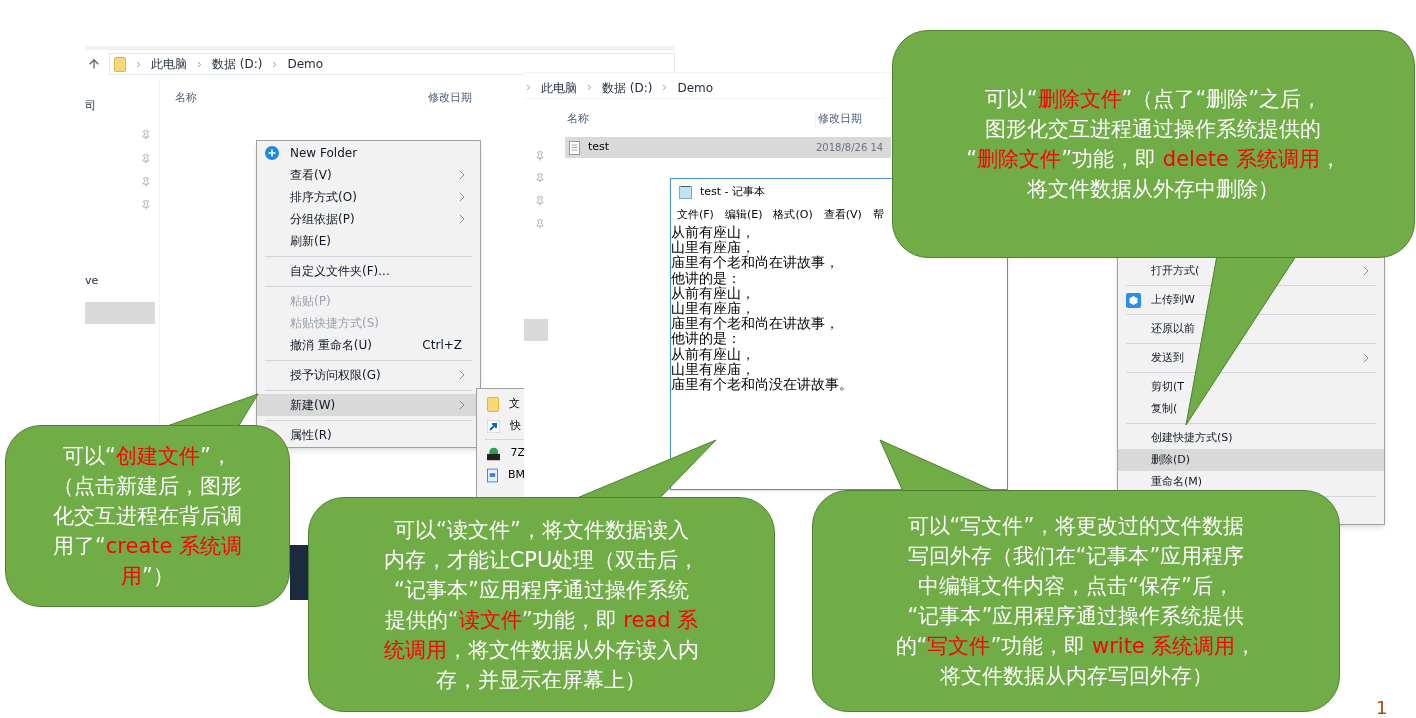 Image resolution: width=1416 pixels, height=718 pixels. What do you see at coordinates (878, 215) in the screenshot?
I see `menu-bar-item: 帮` at bounding box center [878, 215].